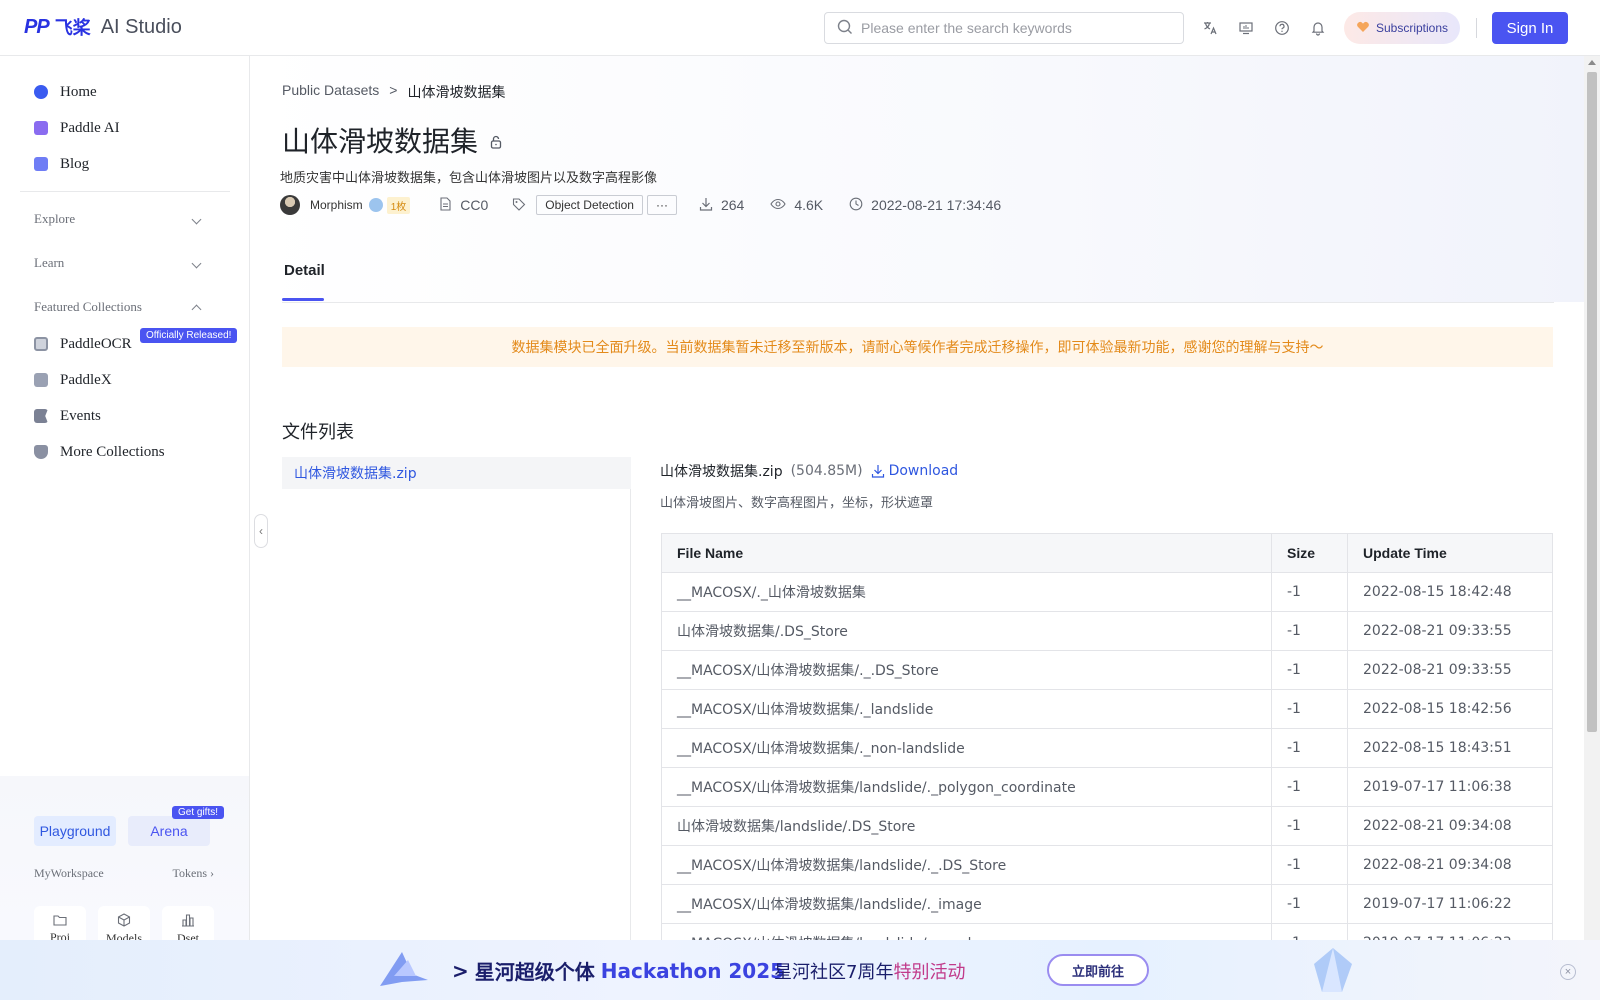  Describe the element at coordinates (1450, 787) in the screenshot. I see `cell-update-time: 2019-07-17 11:06:38` at that location.